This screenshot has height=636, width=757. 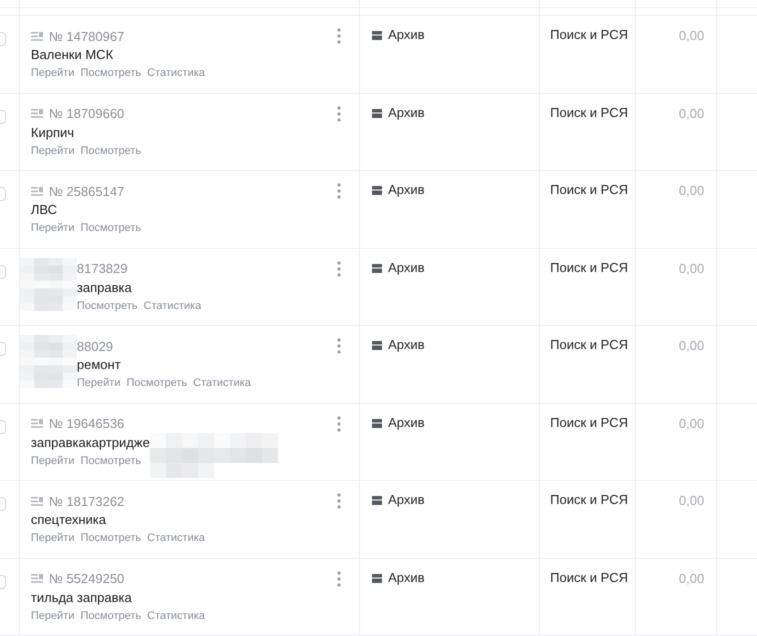 What do you see at coordinates (95, 346) in the screenshot?
I see `campaign-number: 88029` at bounding box center [95, 346].